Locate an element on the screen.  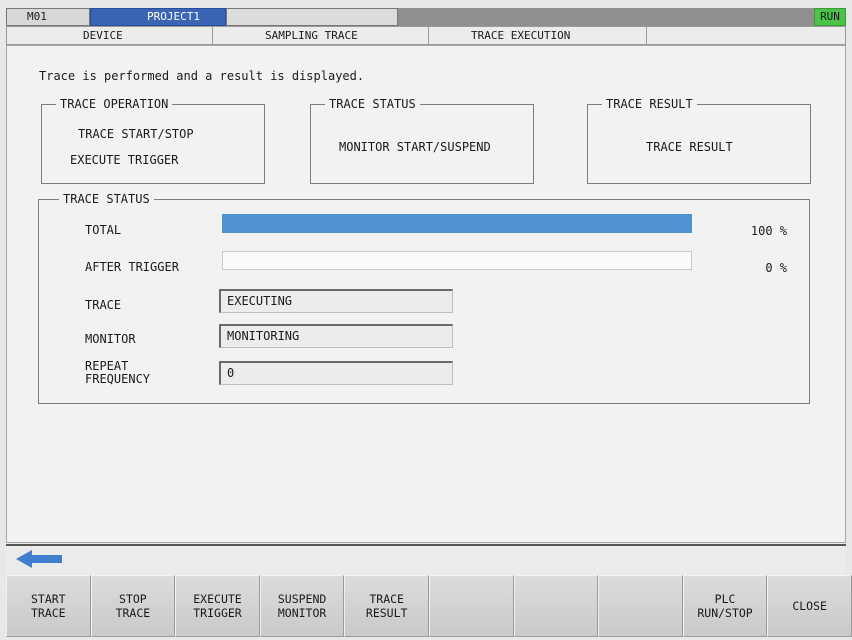
stop-trace-button: STOP TRACE is located at coordinates (133, 606).